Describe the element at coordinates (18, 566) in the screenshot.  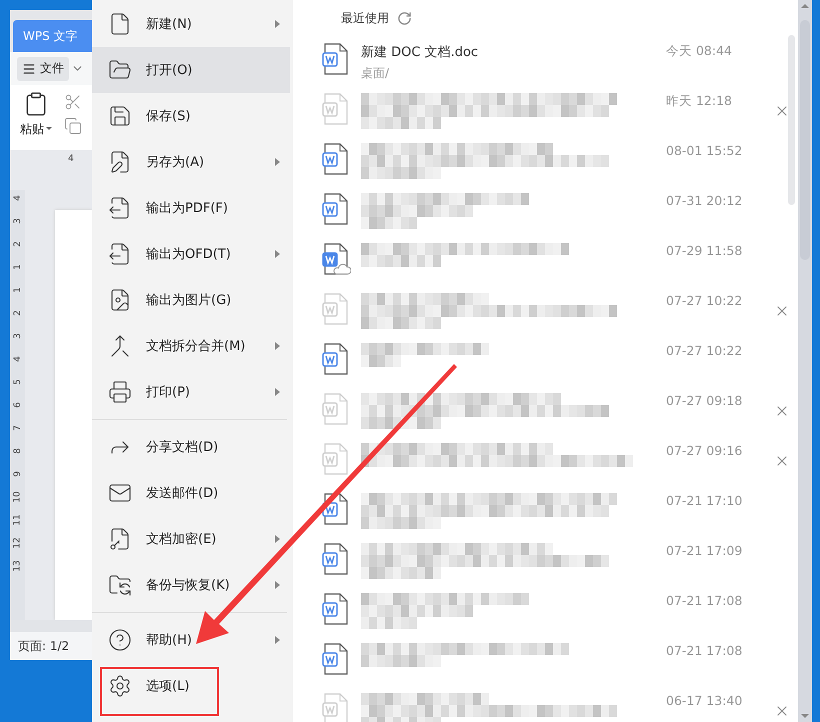
I see `ruler-number: 13` at that location.